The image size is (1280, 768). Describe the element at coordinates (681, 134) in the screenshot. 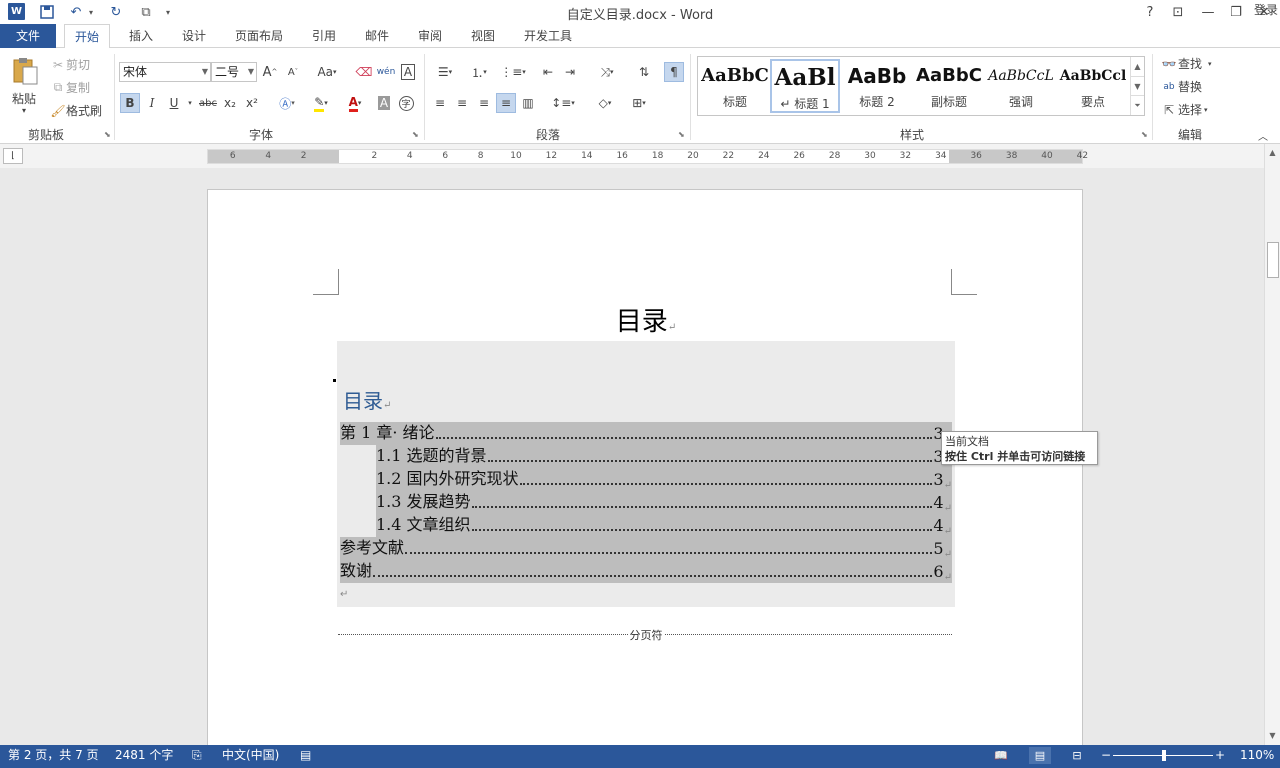

I see `paragraph-launcher-icon: ⬊` at that location.